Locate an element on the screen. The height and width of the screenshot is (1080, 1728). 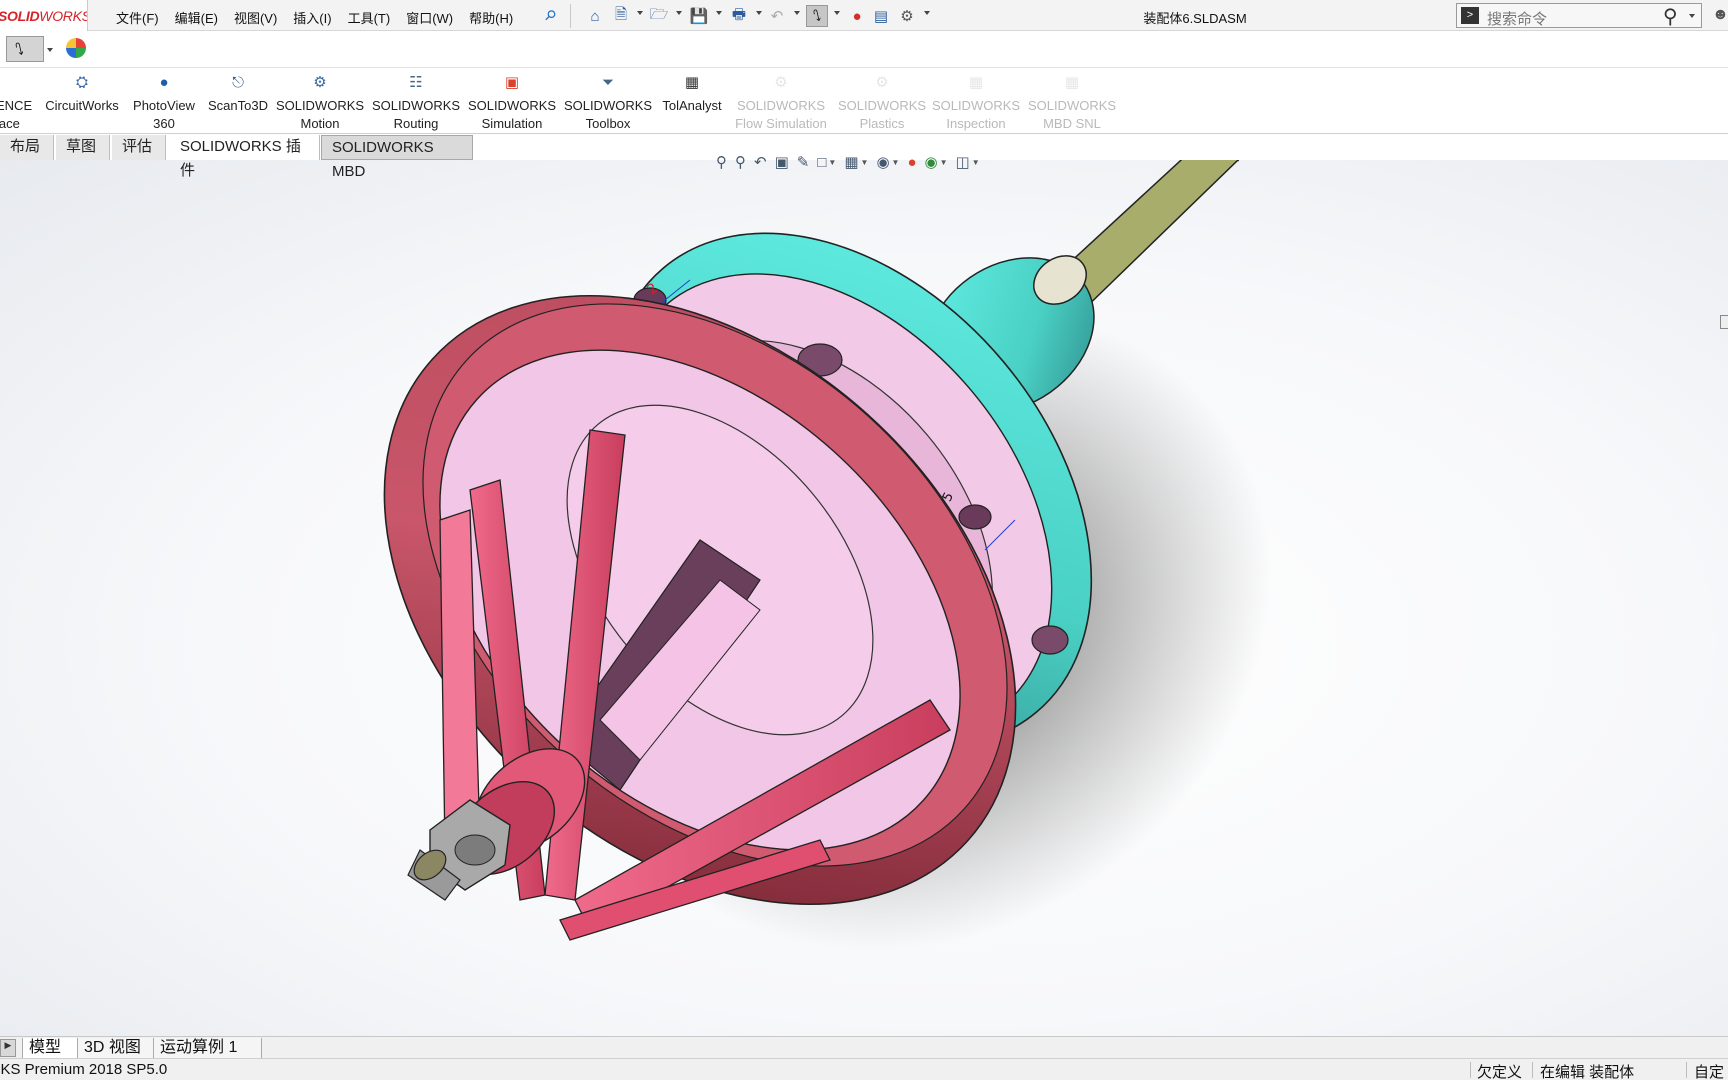
circuitworks-icon: ⛭ is located at coordinates (81, 82).